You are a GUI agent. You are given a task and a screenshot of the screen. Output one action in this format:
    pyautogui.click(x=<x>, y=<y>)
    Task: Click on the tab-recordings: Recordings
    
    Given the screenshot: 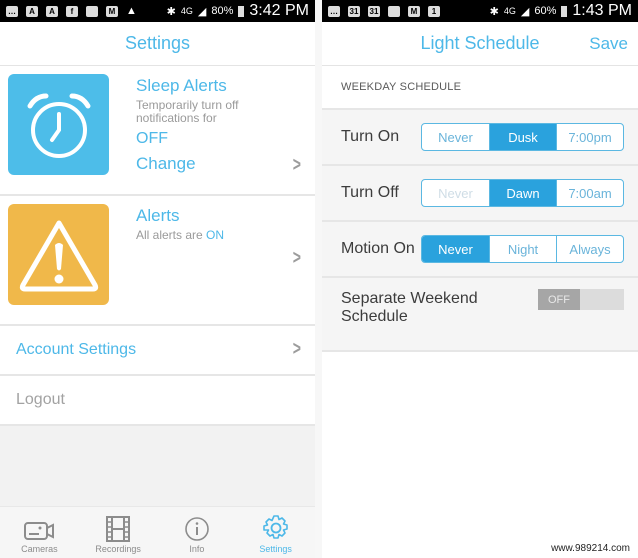 What is the action you would take?
    pyautogui.click(x=118, y=532)
    